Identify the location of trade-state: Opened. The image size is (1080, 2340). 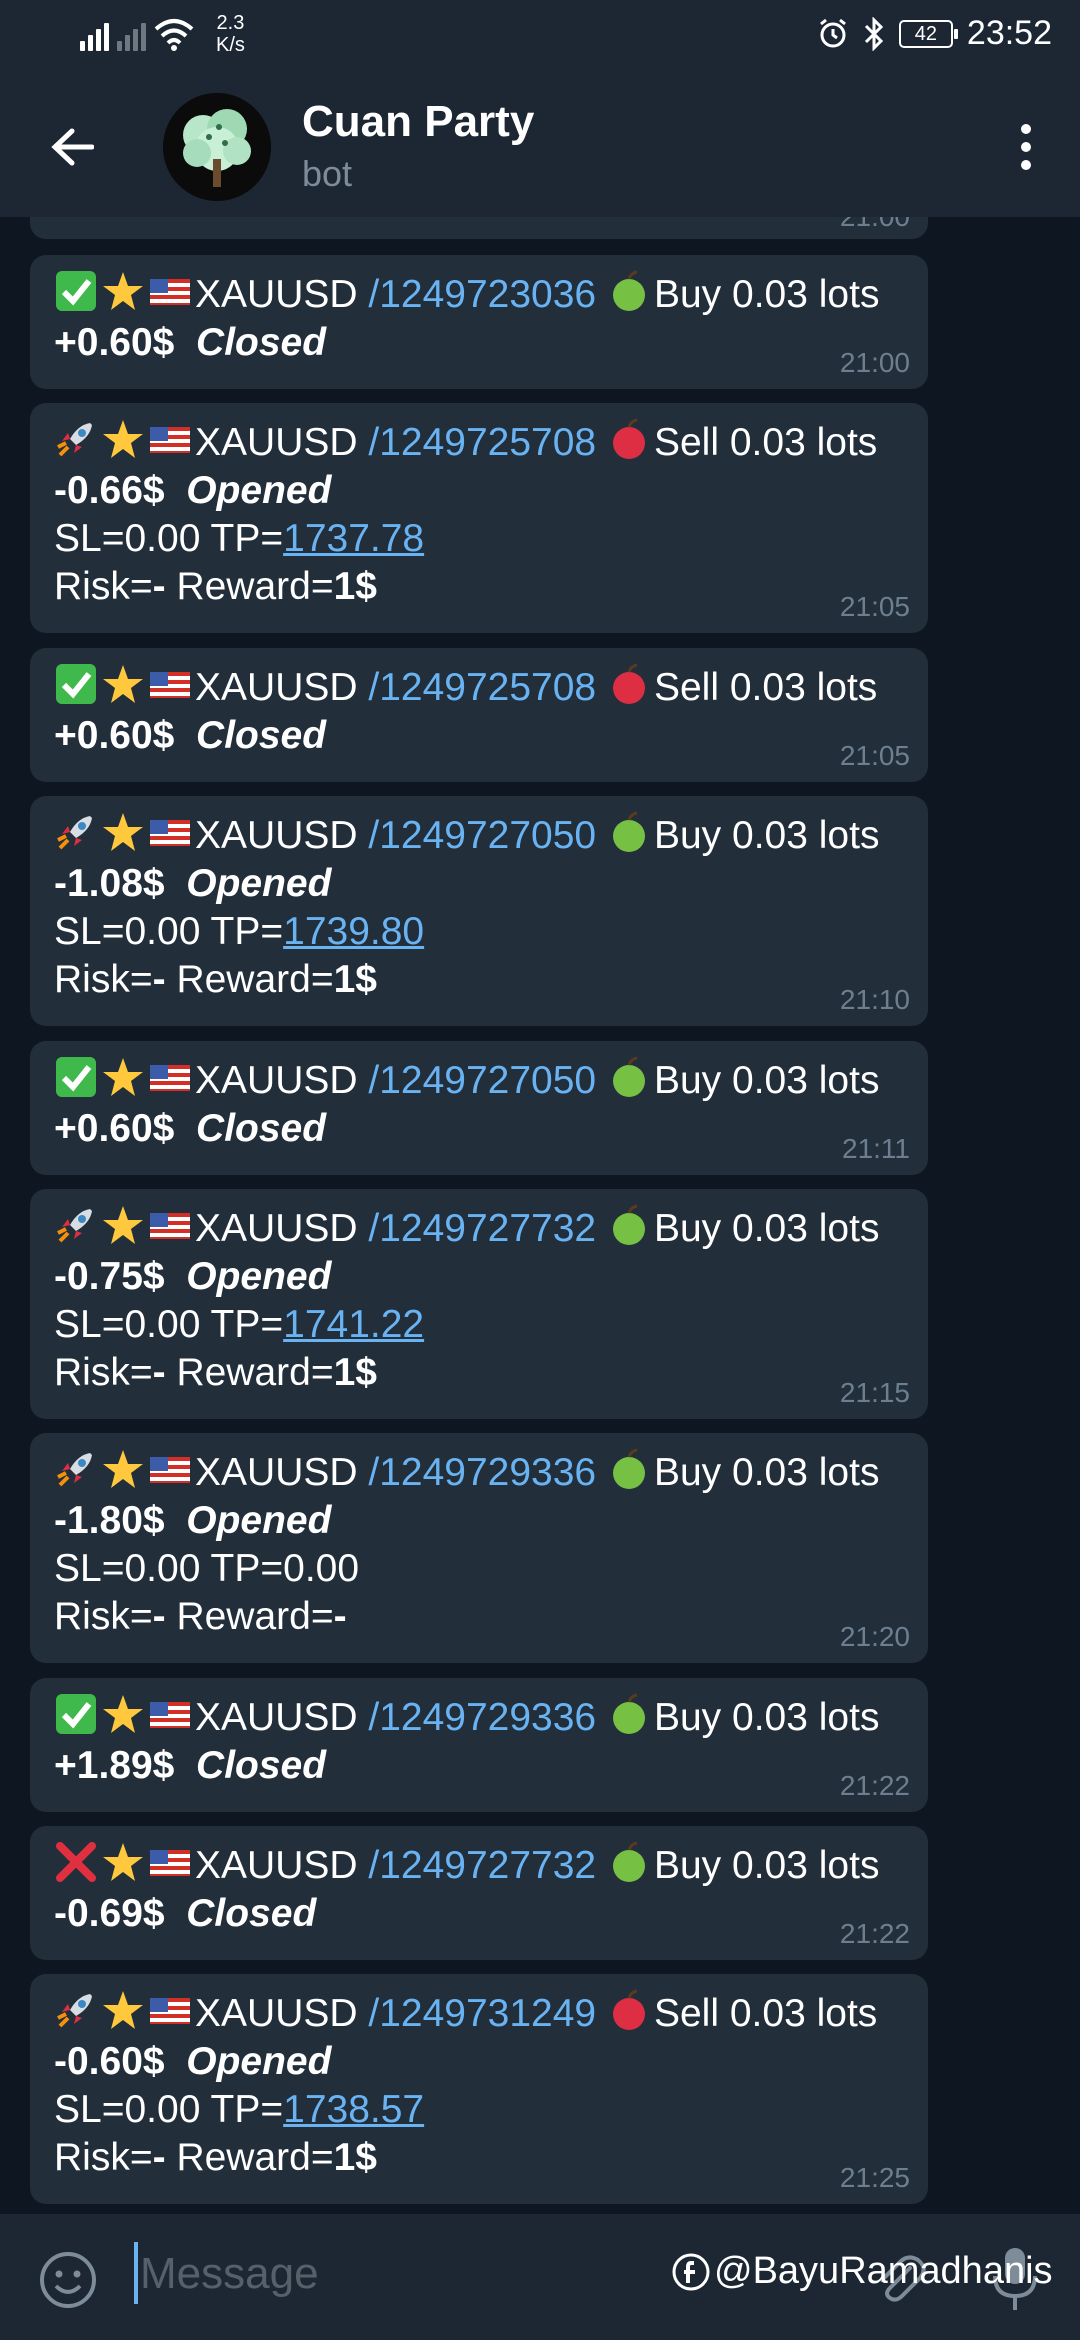
(259, 1276).